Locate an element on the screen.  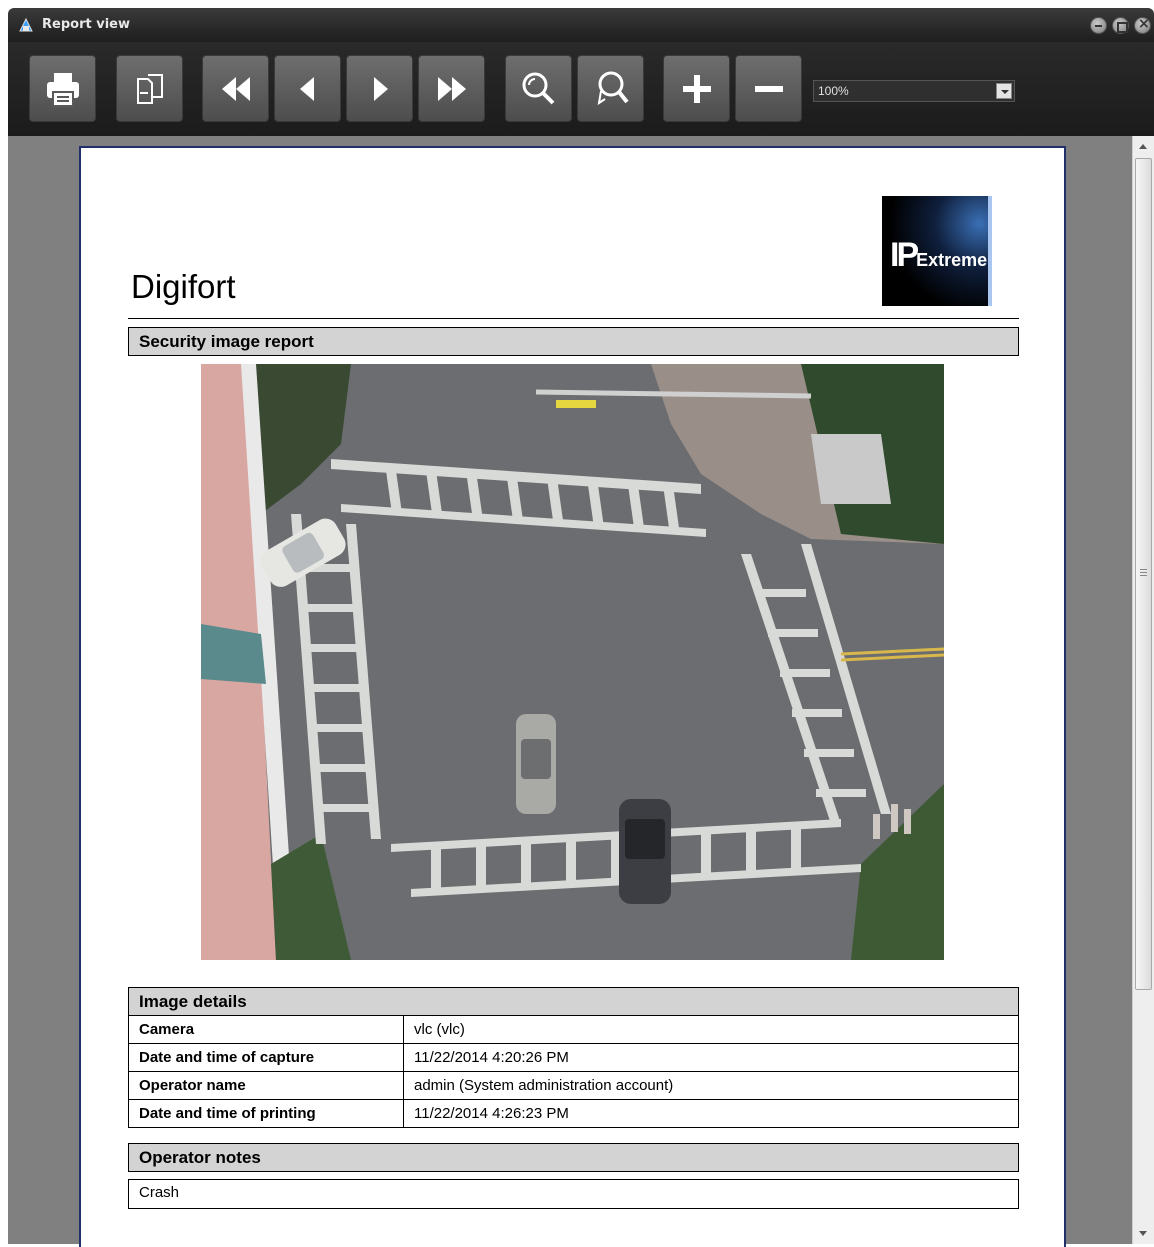
page-setup-button is located at coordinates (149, 88).